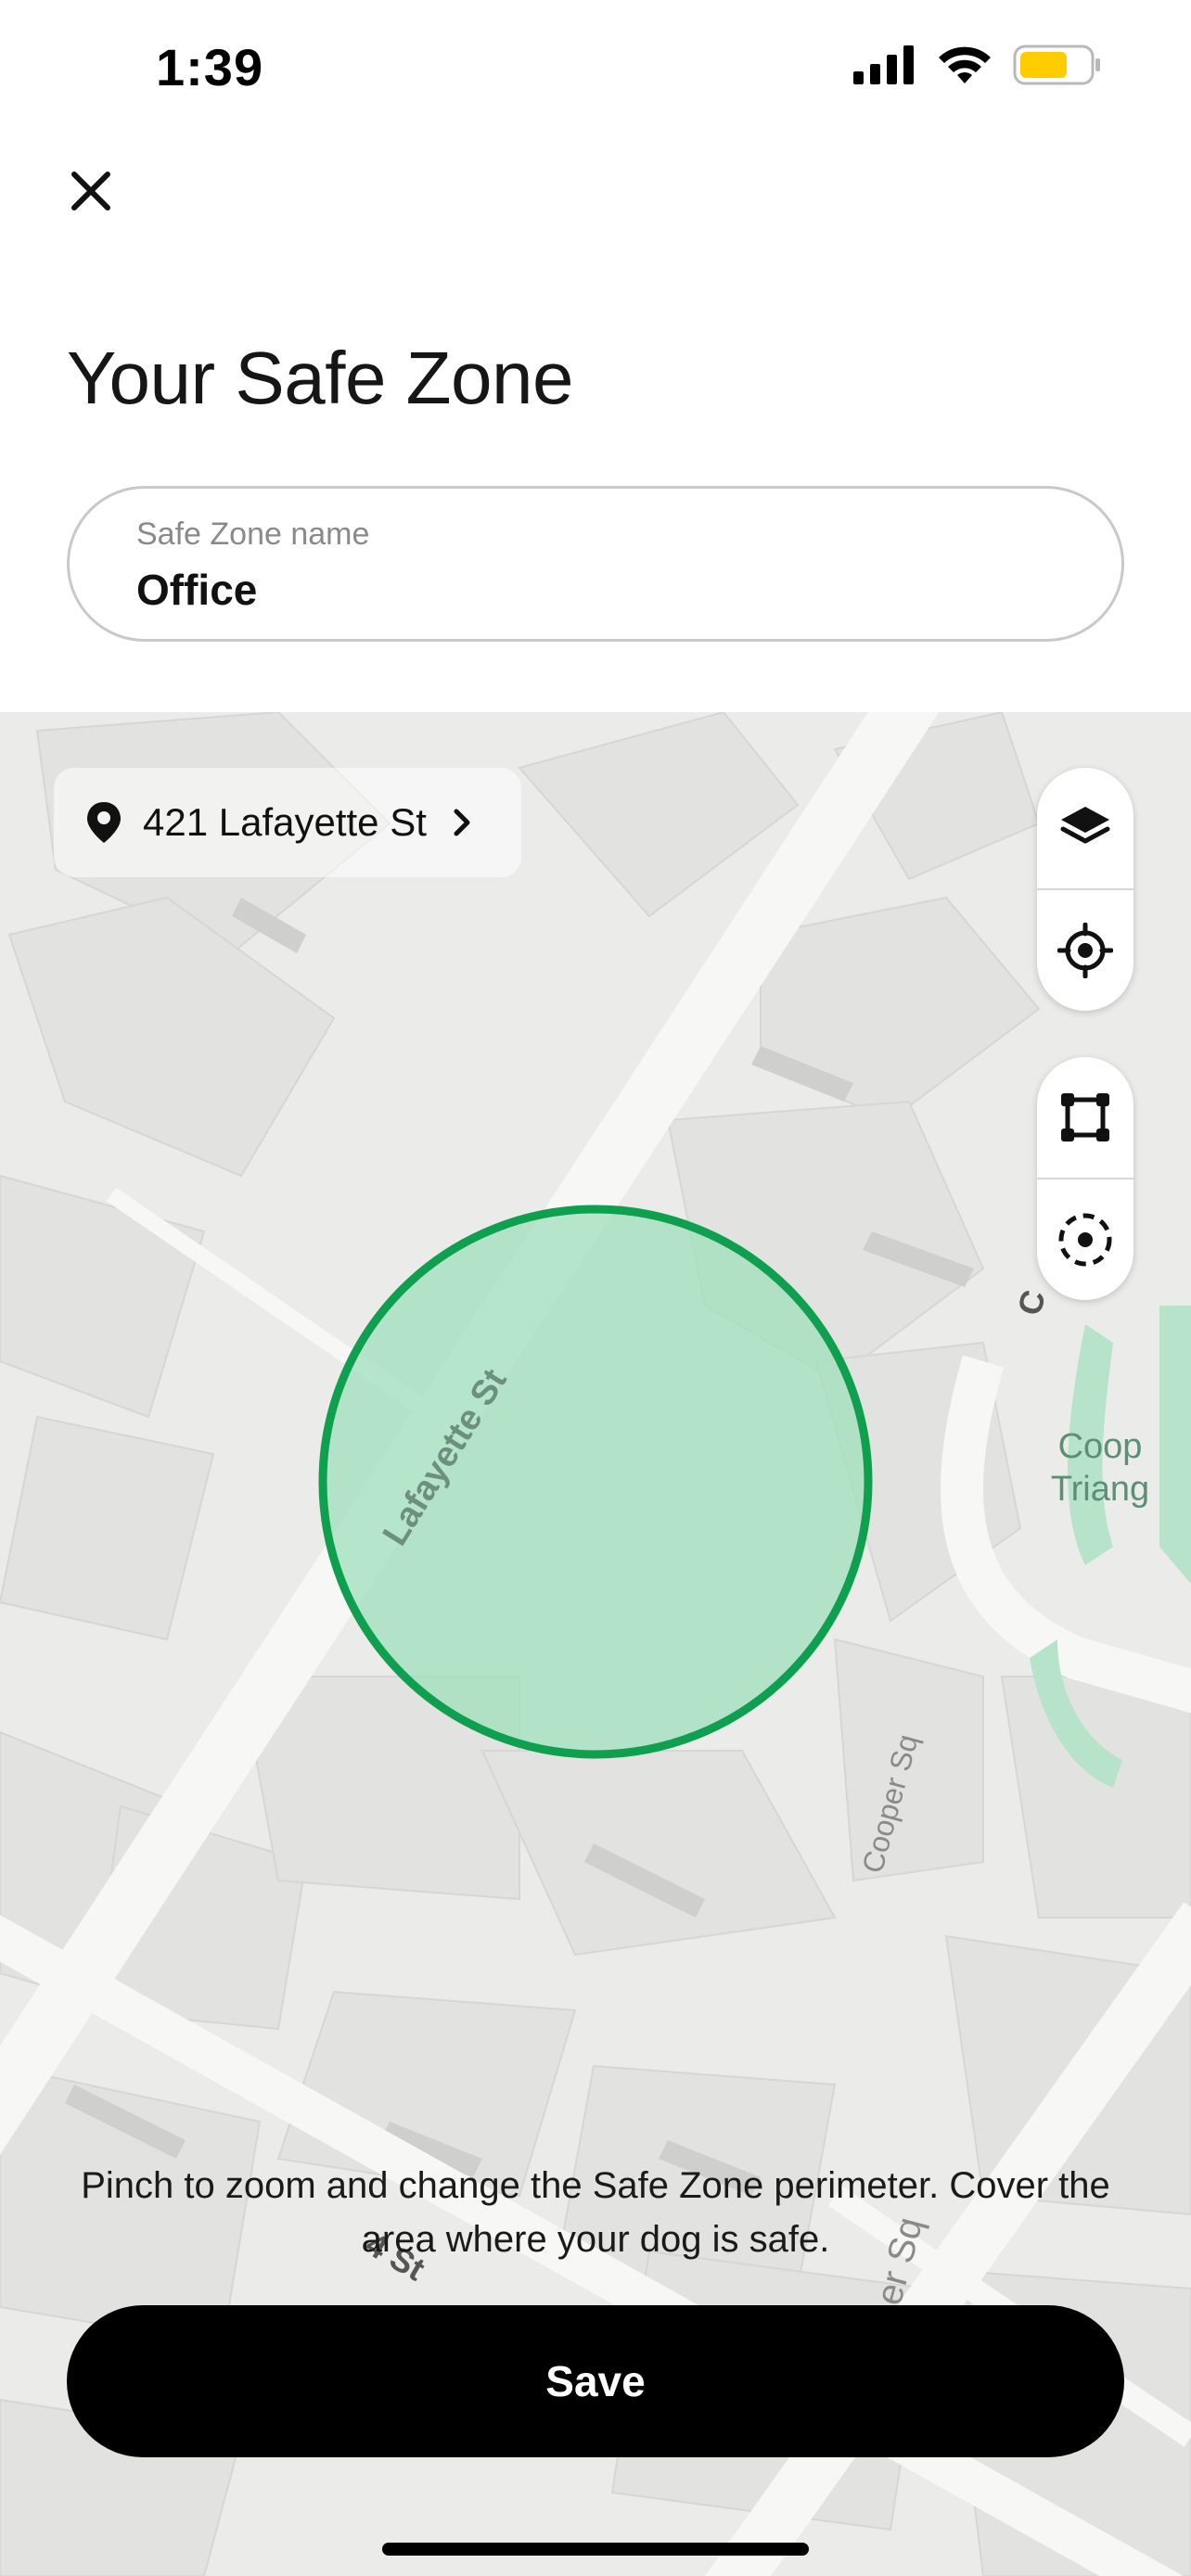 Image resolution: width=1191 pixels, height=2576 pixels. I want to click on wifi-icon, so click(965, 64).